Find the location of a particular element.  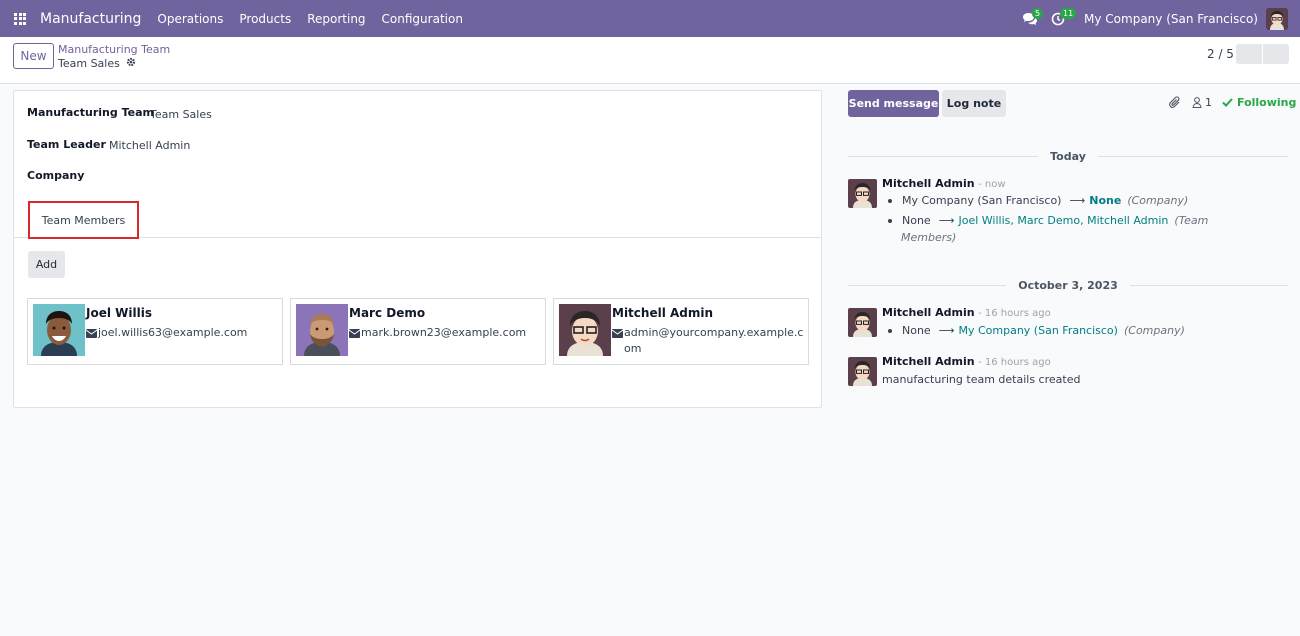

breadcrumb: Team Sales is located at coordinates (97, 63).